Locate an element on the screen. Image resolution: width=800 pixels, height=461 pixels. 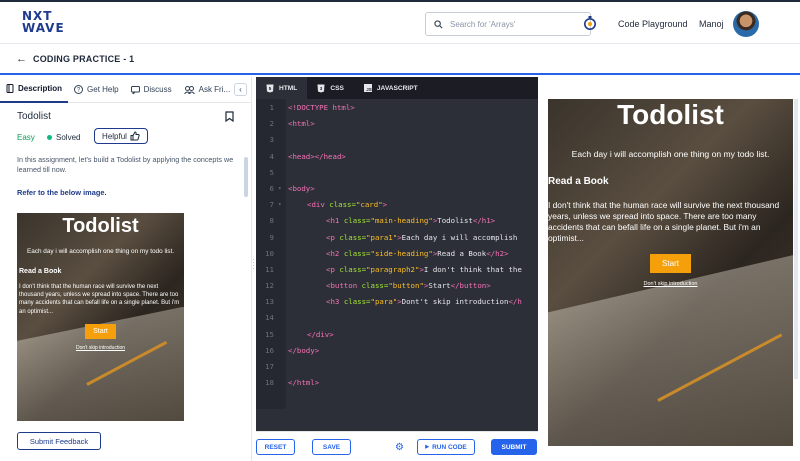
run-label: RUN CODE is located at coordinates (449, 447).